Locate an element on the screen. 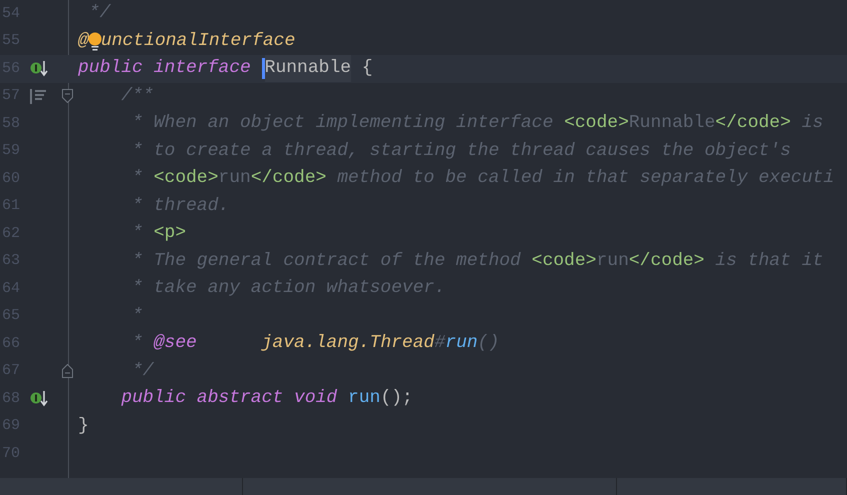 The height and width of the screenshot is (495, 847). doc-tag: @see is located at coordinates (175, 344).